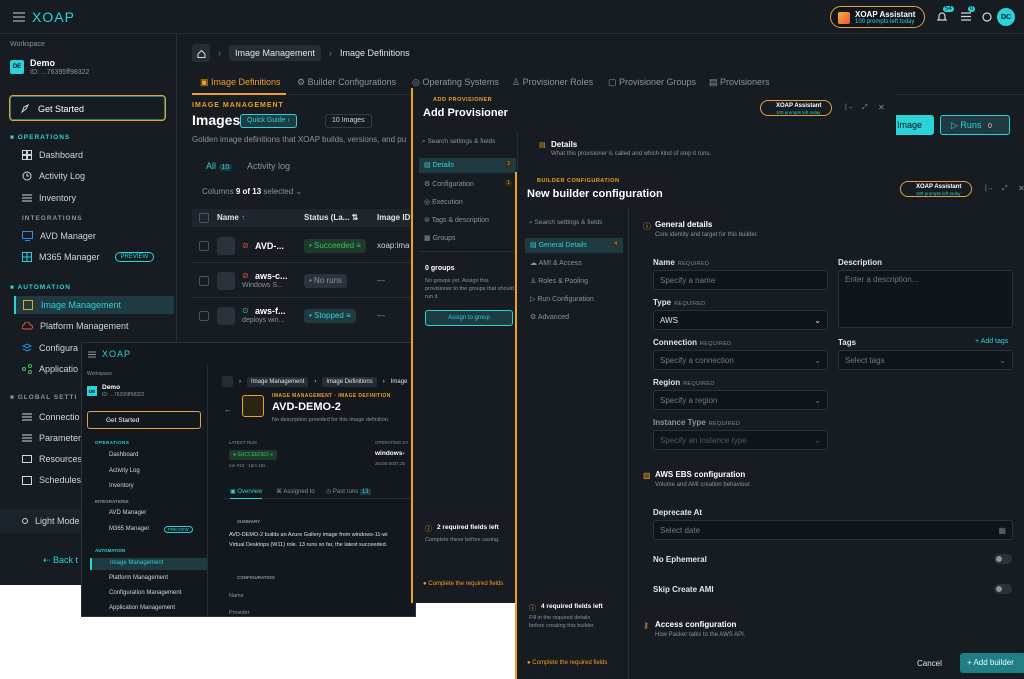  I want to click on region-select: Specify a region ⌄, so click(740, 400).